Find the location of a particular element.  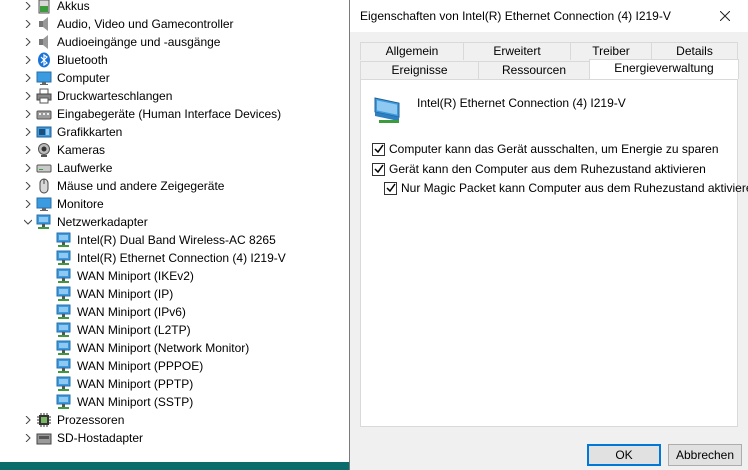

tree-item-label: Grafikkarten is located at coordinates (90, 132).